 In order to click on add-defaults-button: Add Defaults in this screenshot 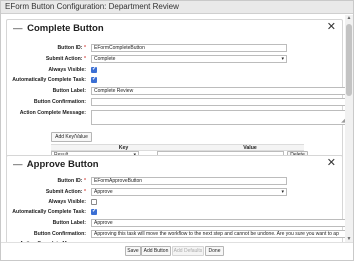, I will do `click(188, 251)`.